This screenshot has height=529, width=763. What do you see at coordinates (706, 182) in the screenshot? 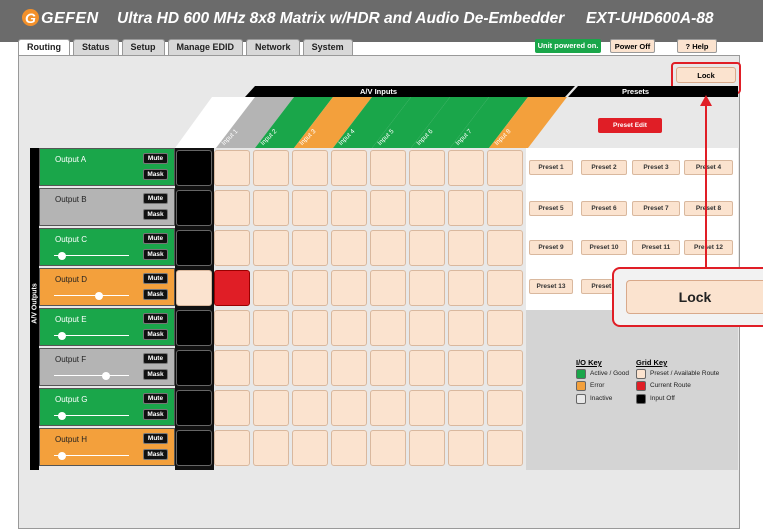
I see `callout-arrow` at bounding box center [706, 182].